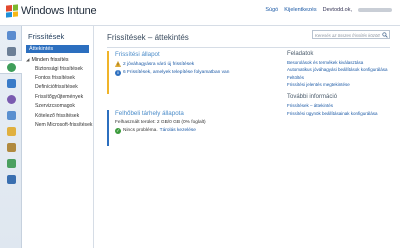 This screenshot has width=400, height=248. What do you see at coordinates (337, 10) in the screenshot?
I see `user-label: Devtodd.ok,` at bounding box center [337, 10].